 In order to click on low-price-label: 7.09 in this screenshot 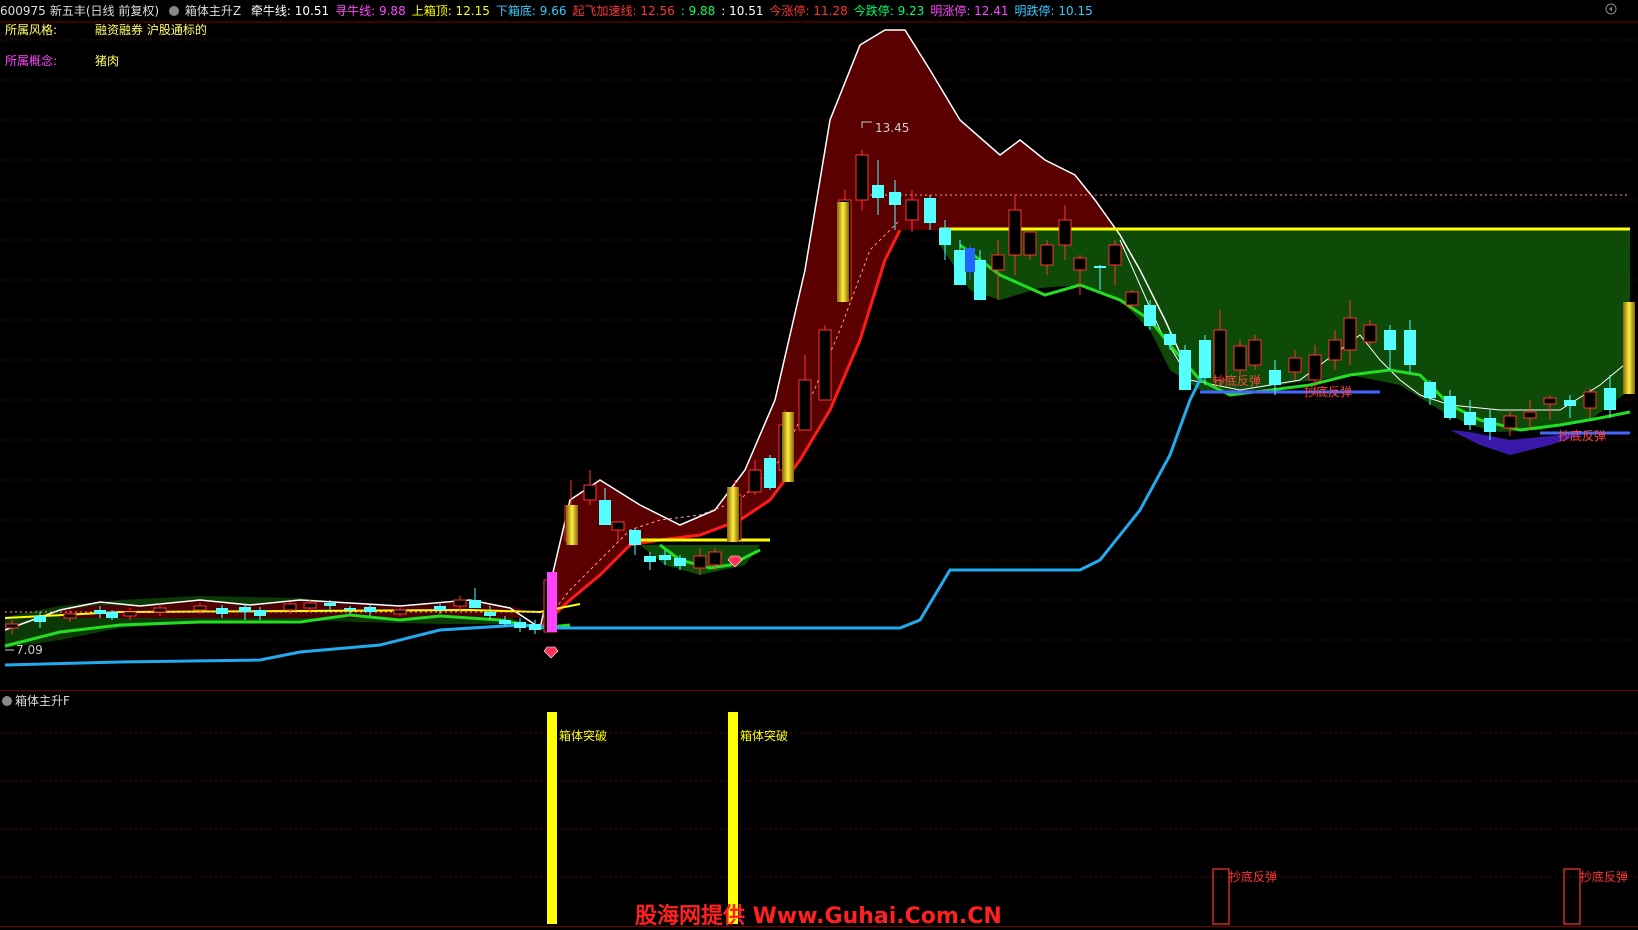, I will do `click(29, 650)`.